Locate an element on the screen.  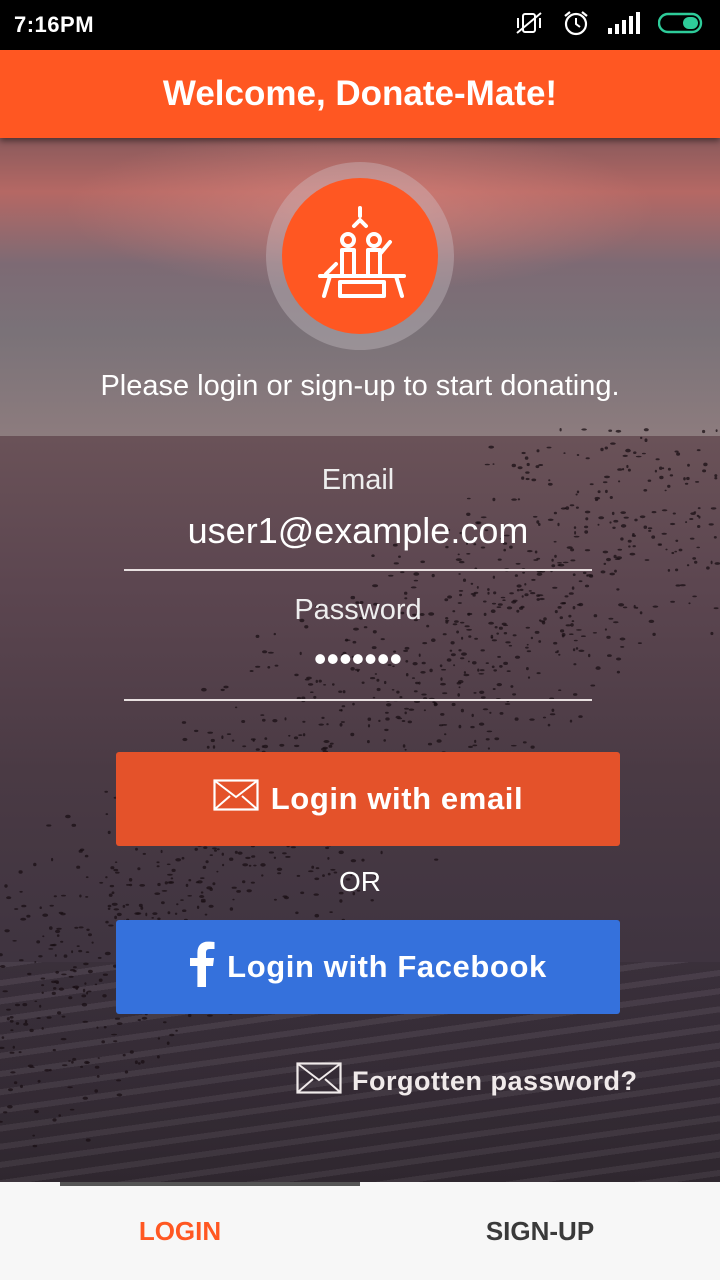
status-icons is located at coordinates (610, 25).